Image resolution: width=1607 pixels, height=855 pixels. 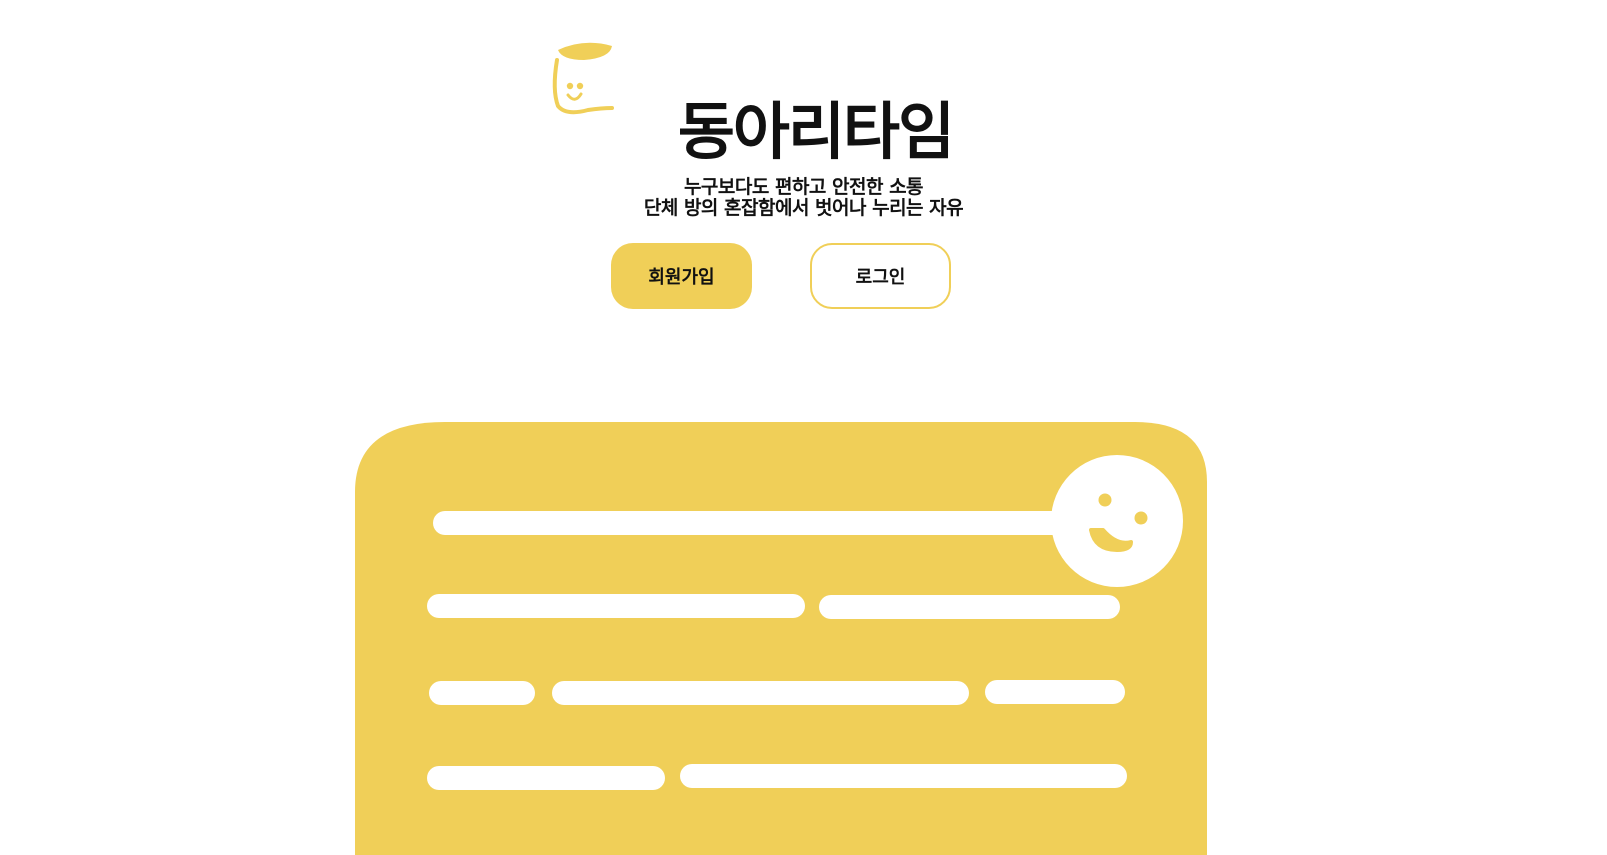 I want to click on tagline-line-1: 누구보다도 편하고 안전한 소통, so click(x=803, y=187).